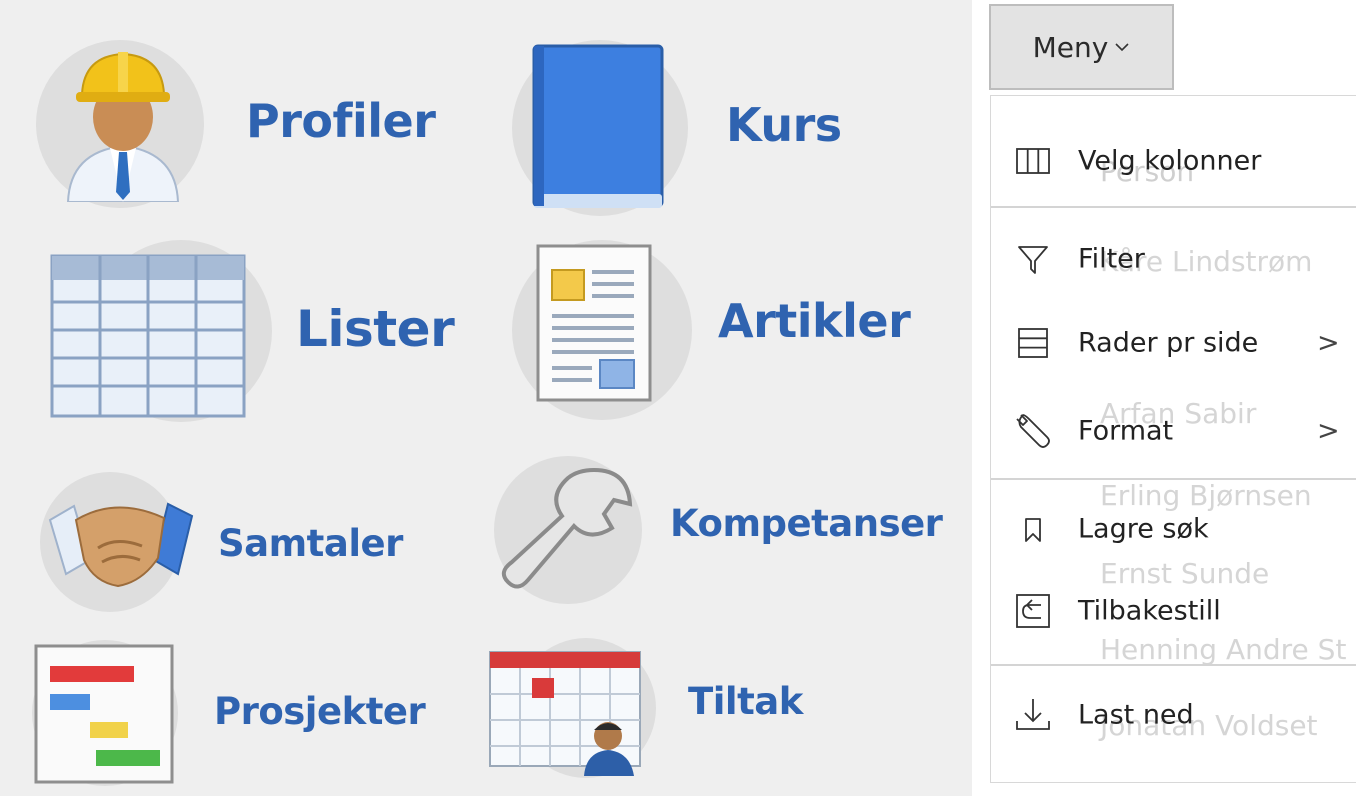 The height and width of the screenshot is (796, 1356). What do you see at coordinates (598, 126) in the screenshot?
I see `book-icon` at bounding box center [598, 126].